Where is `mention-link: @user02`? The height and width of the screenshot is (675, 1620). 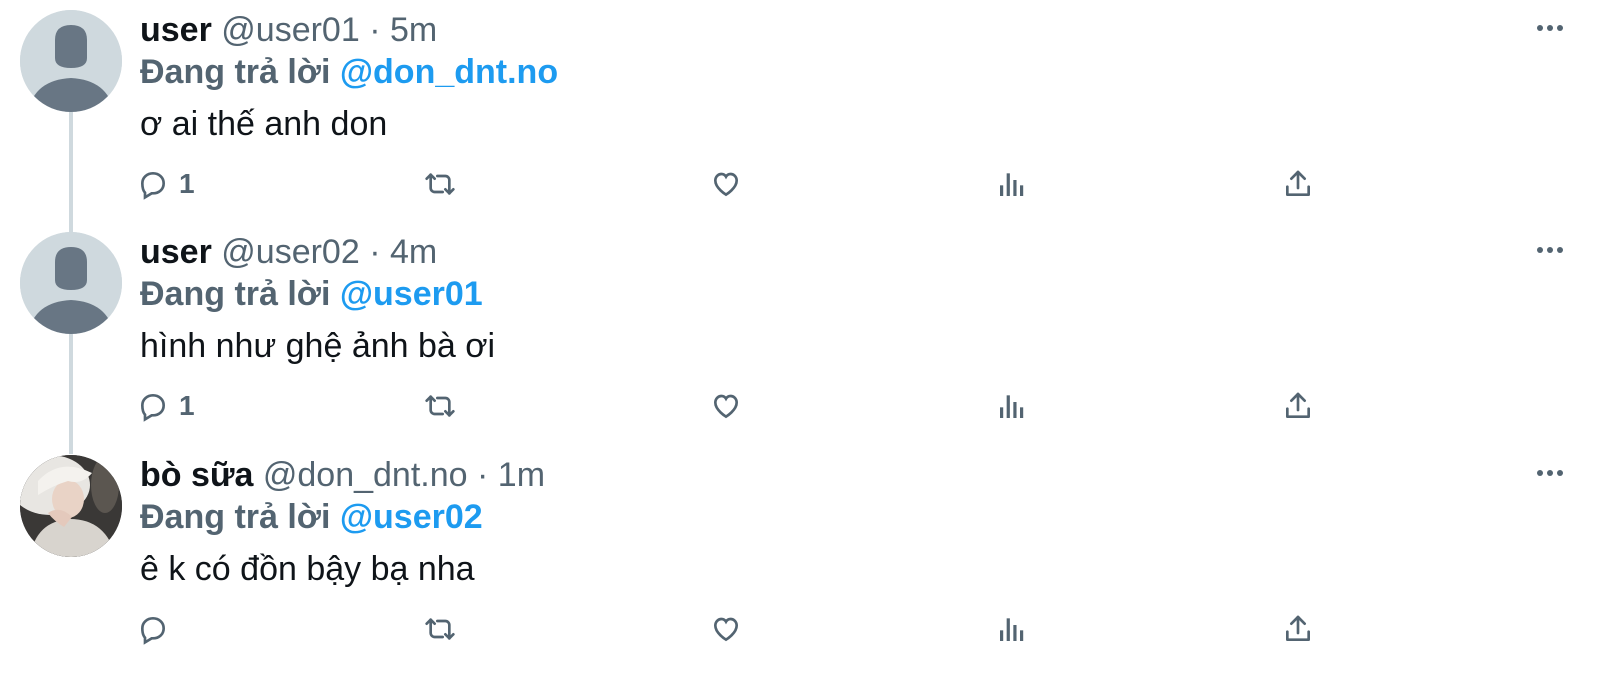 mention-link: @user02 is located at coordinates (411, 517).